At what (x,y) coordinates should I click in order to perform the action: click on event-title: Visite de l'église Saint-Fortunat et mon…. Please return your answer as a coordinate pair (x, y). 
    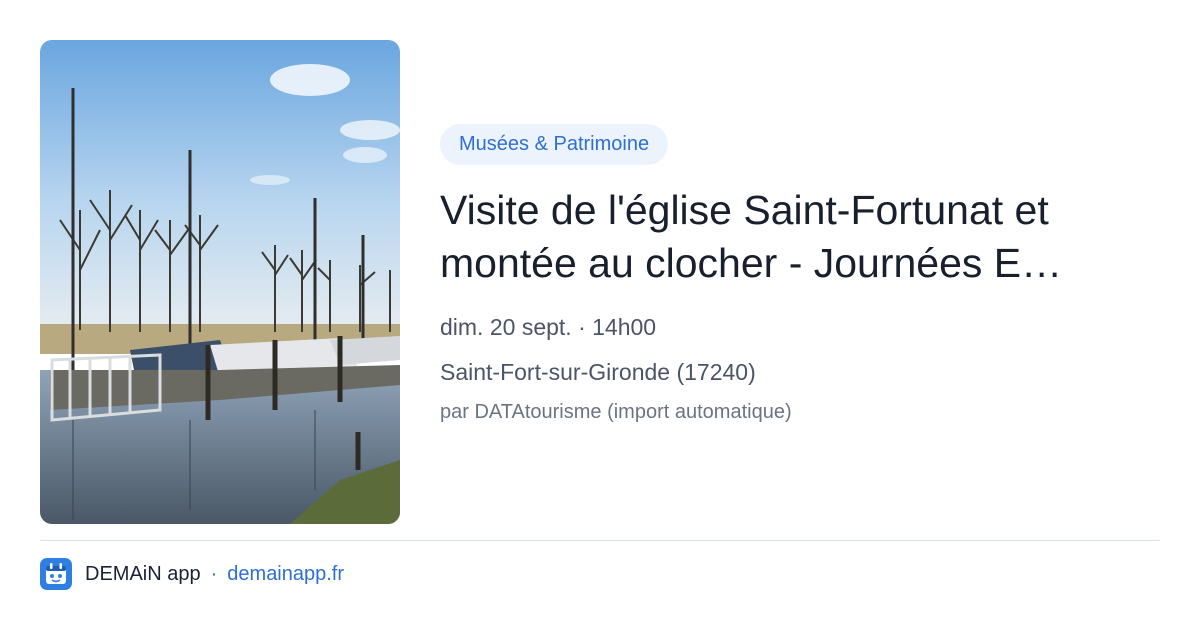
    Looking at the image, I should click on (790, 237).